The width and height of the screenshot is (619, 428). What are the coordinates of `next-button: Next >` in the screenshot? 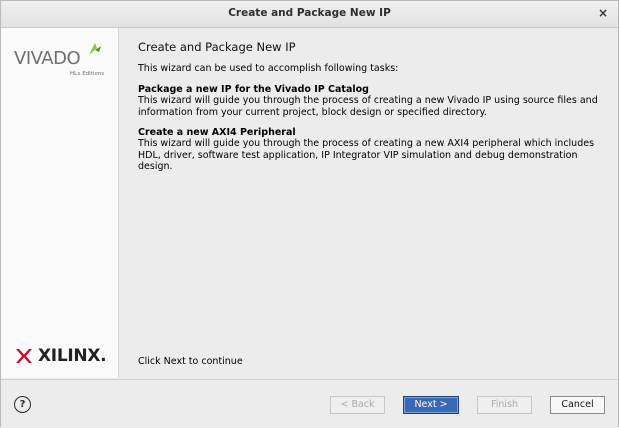 It's located at (431, 405).